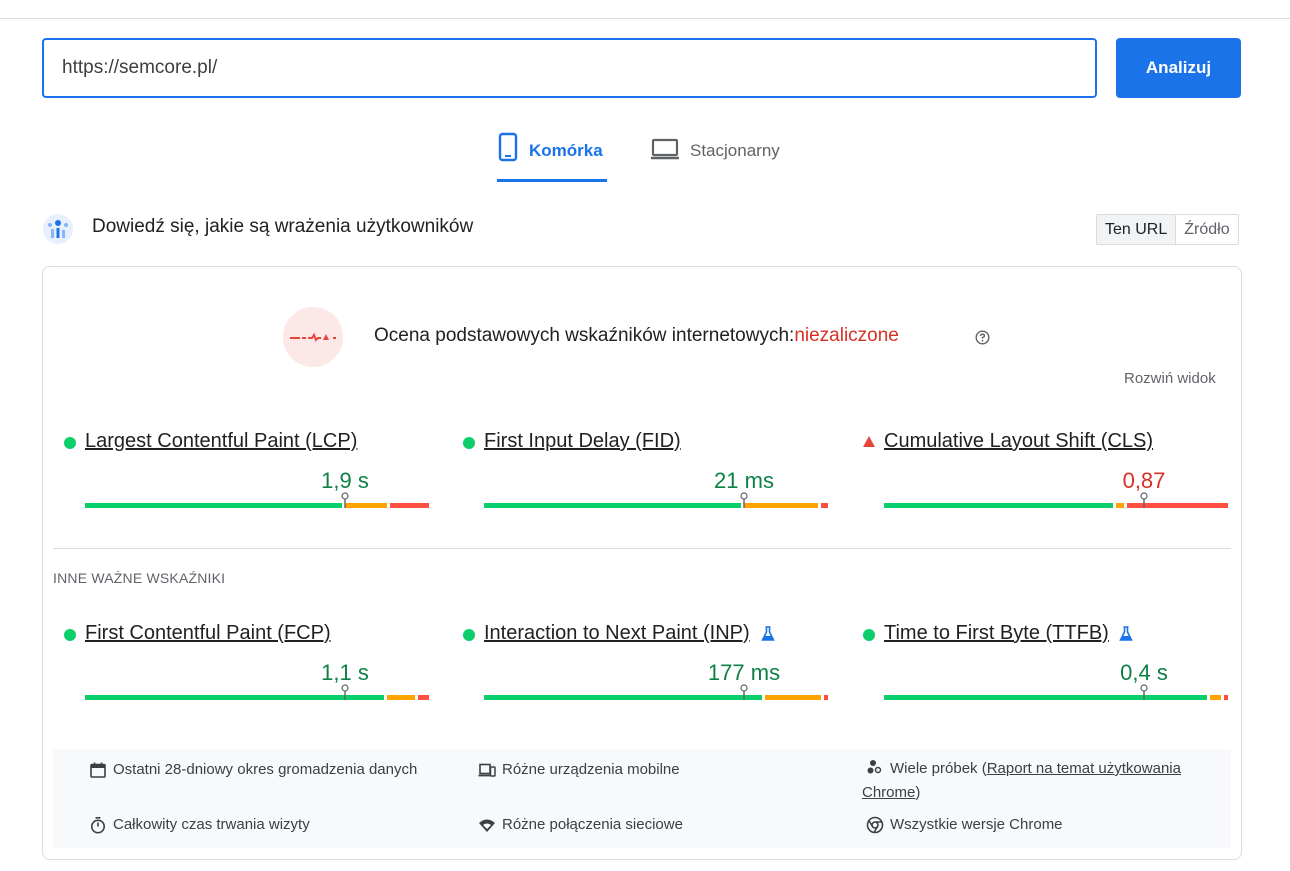 The image size is (1290, 871). Describe the element at coordinates (569, 68) in the screenshot. I see `url-input` at that location.